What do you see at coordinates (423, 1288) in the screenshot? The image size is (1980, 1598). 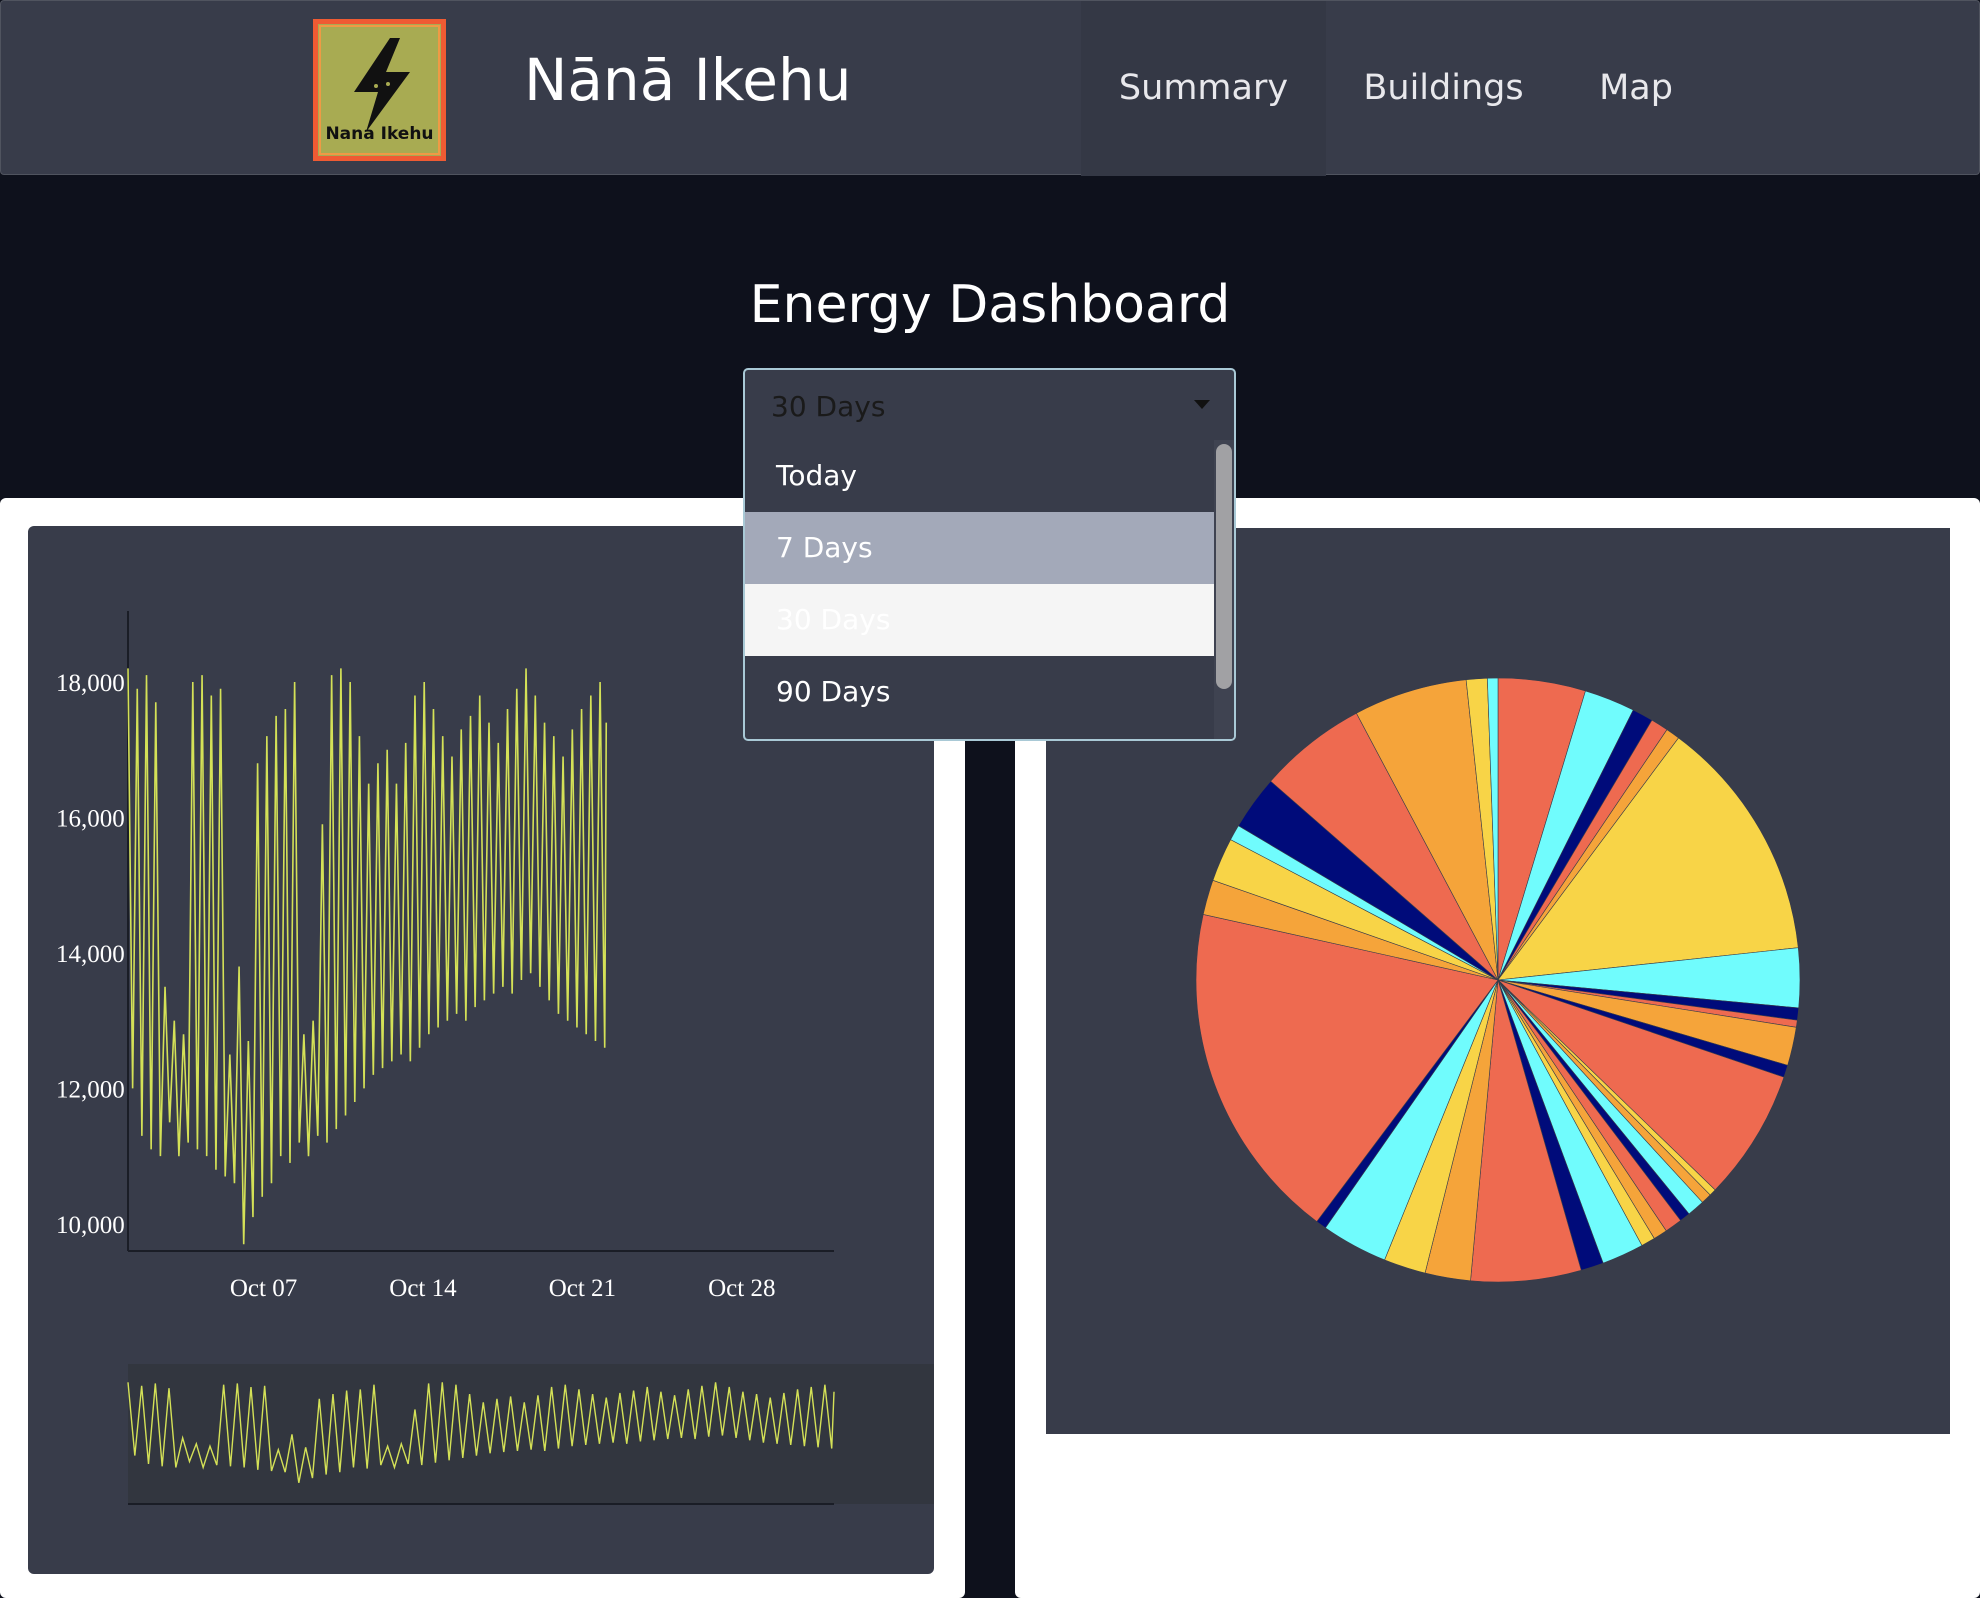 I see `x-tick-label: Oct 14` at bounding box center [423, 1288].